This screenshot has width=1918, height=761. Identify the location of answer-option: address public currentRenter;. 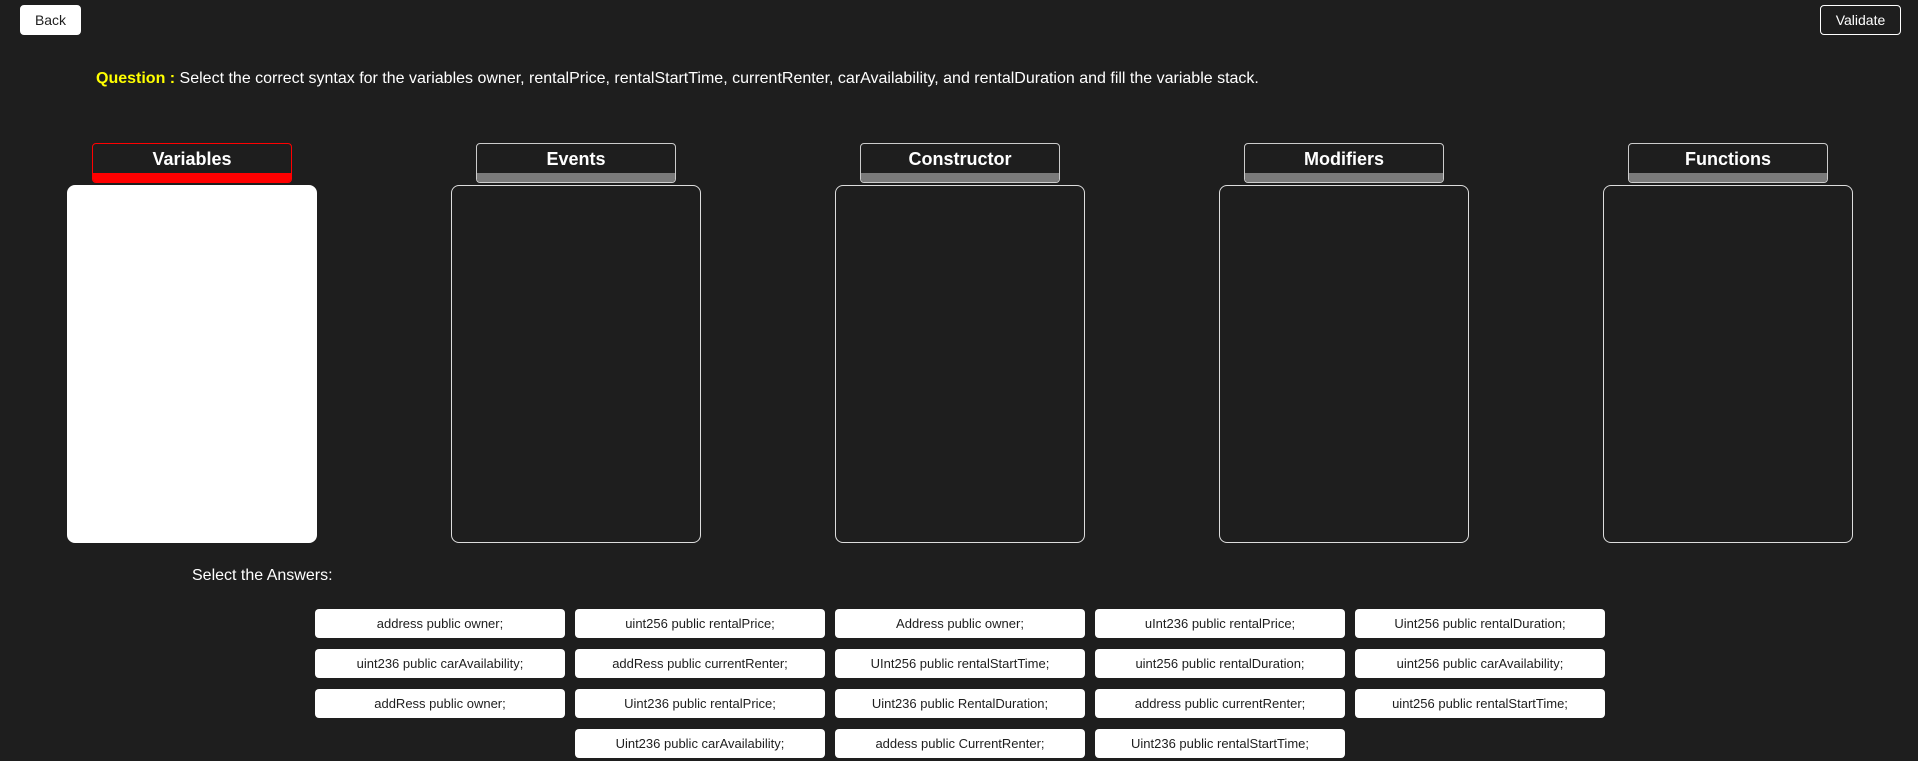
(1220, 703).